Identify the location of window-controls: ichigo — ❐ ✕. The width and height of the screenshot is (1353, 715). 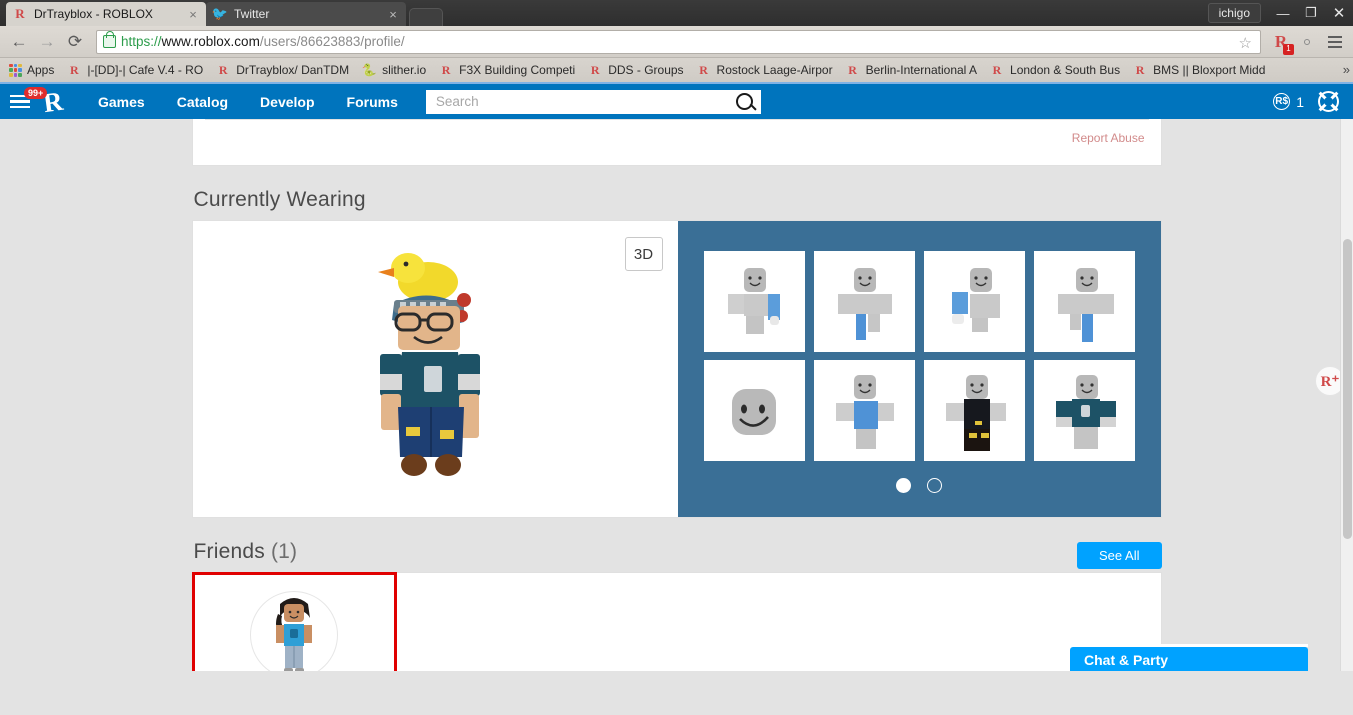
(1280, 13).